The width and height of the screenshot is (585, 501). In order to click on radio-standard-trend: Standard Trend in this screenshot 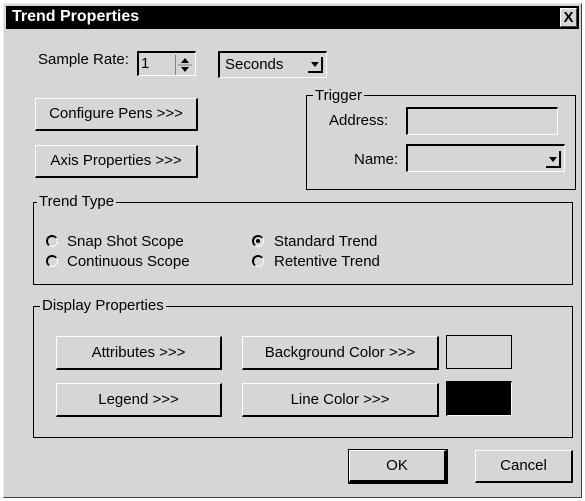, I will do `click(337, 242)`.